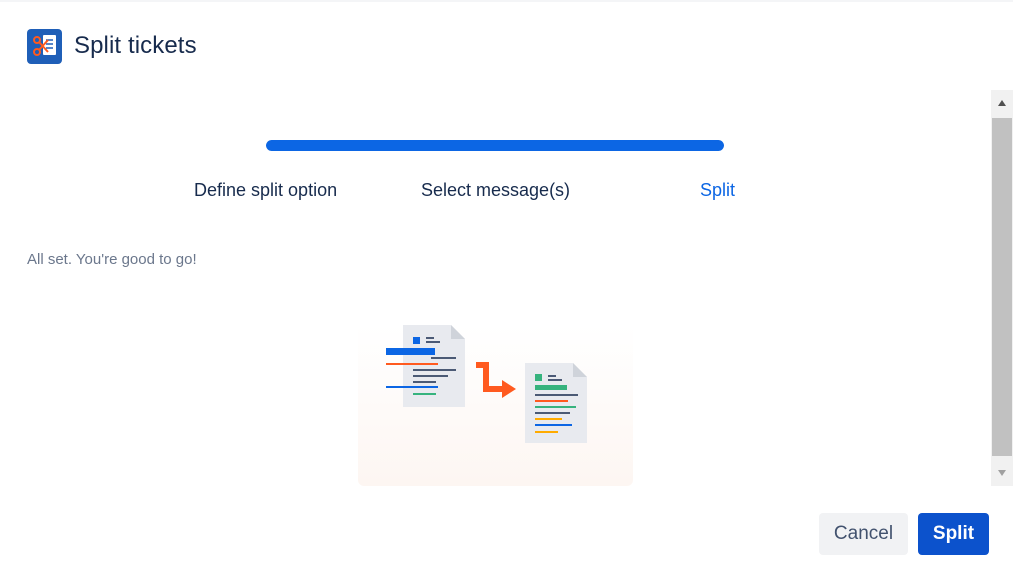 Image resolution: width=1013 pixels, height=580 pixels. I want to click on scroll-down-arrow-icon, so click(1002, 473).